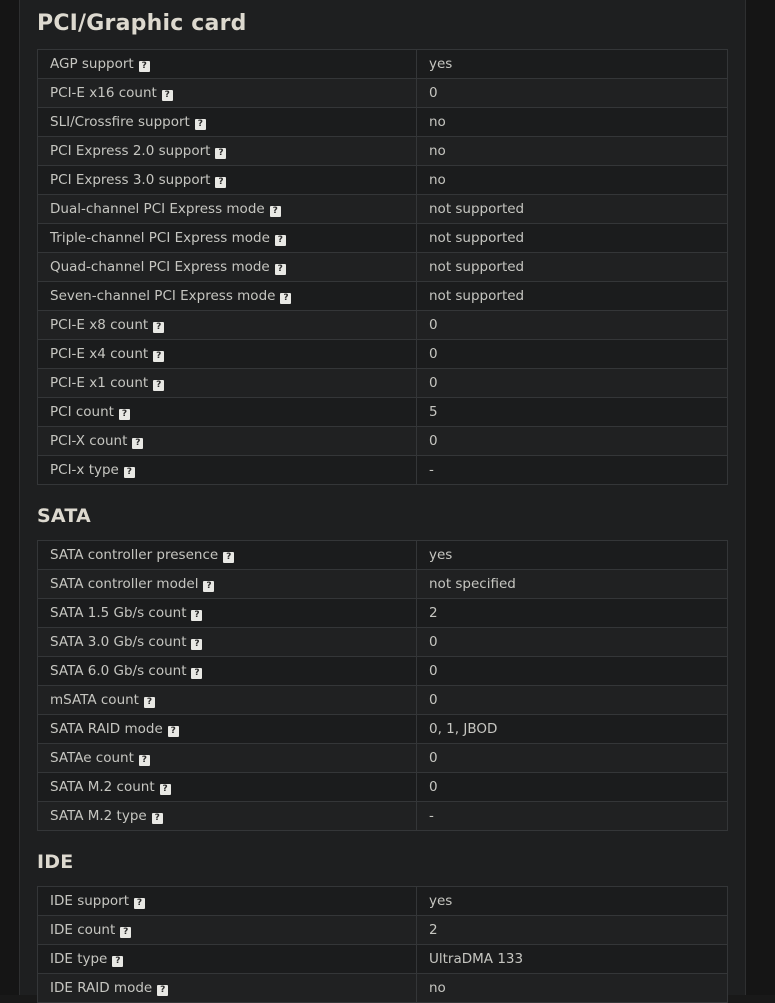  What do you see at coordinates (99, 383) in the screenshot?
I see `spec-label-text: PCI-E x1 count` at bounding box center [99, 383].